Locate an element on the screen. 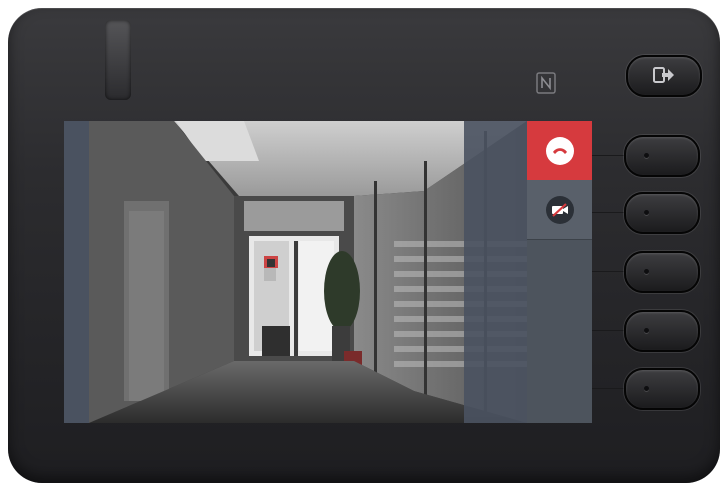  nfc-icon is located at coordinates (546, 83).